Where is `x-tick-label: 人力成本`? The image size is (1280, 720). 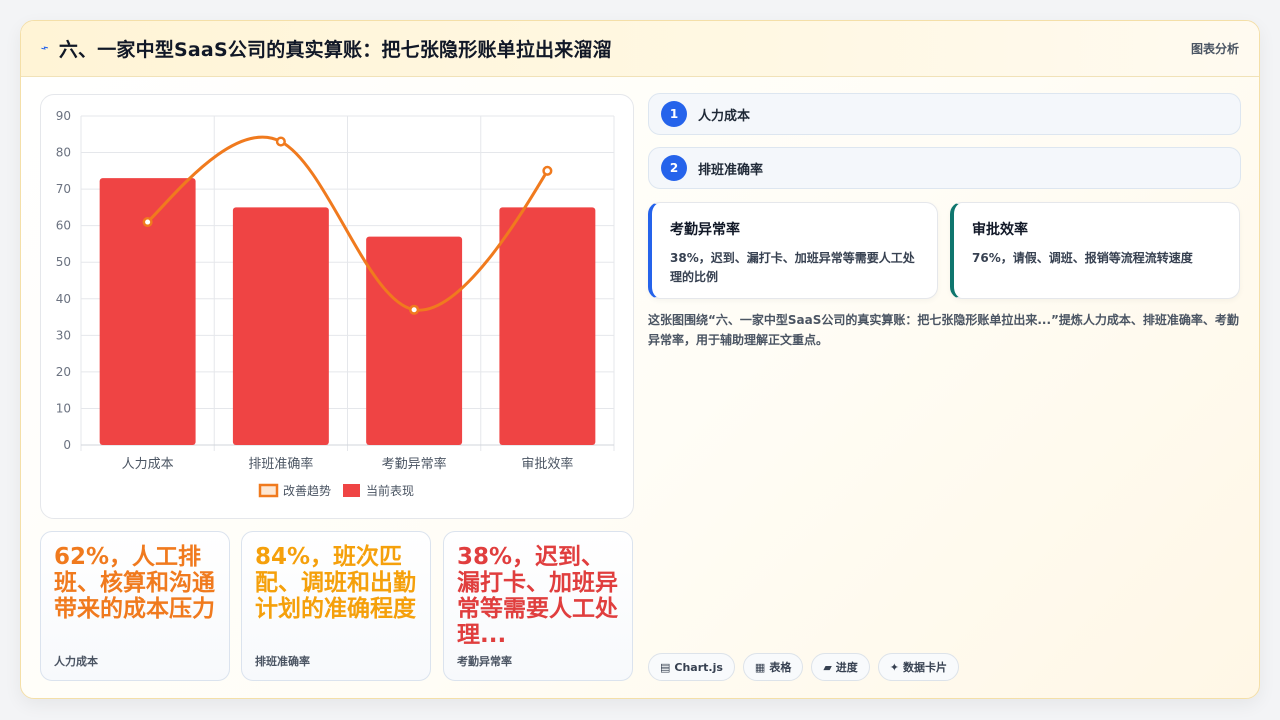
x-tick-label: 人力成本 is located at coordinates (148, 464).